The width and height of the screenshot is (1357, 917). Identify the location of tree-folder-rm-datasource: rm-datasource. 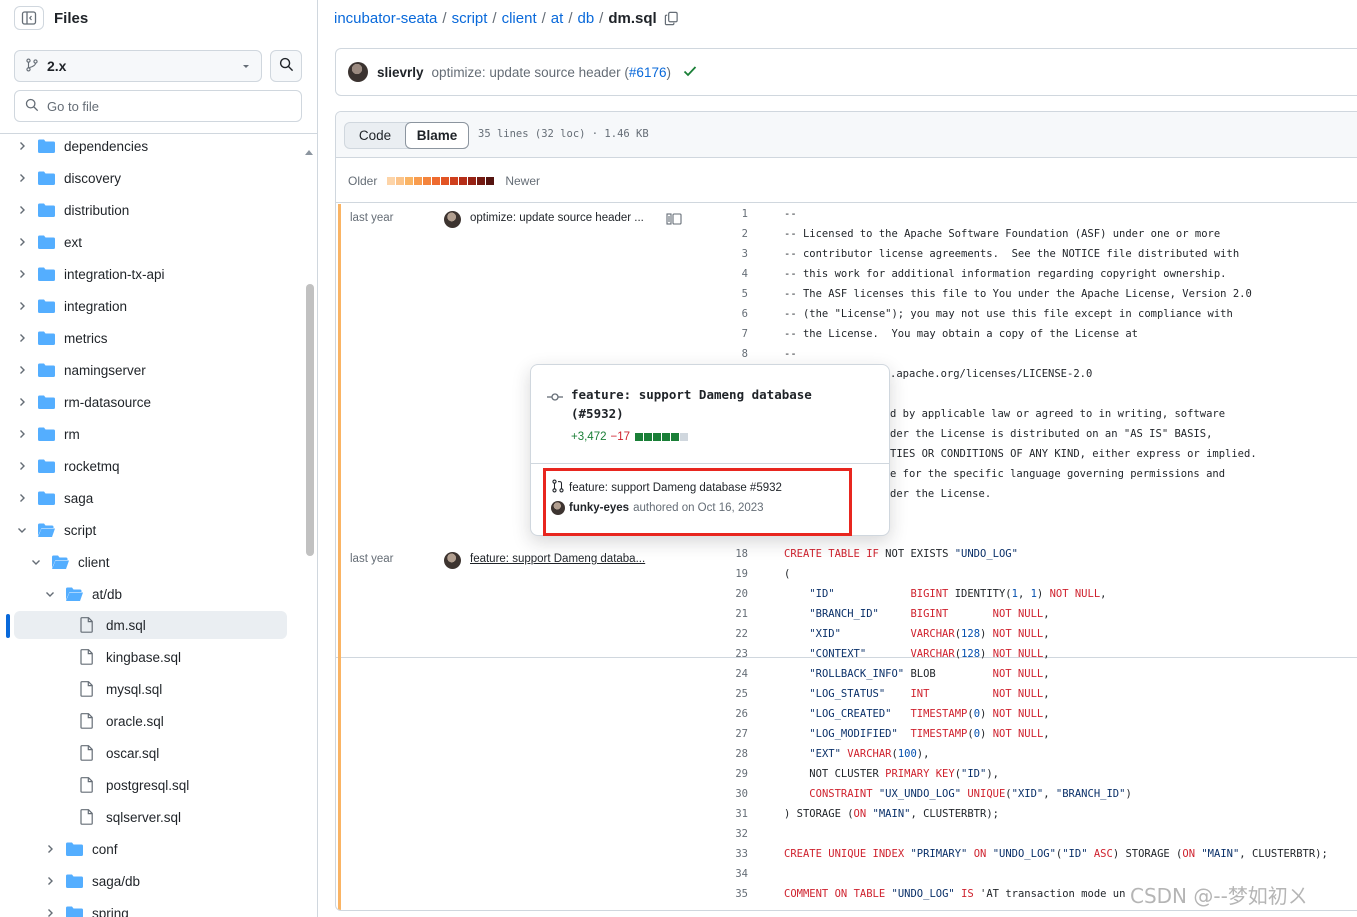
(145, 402).